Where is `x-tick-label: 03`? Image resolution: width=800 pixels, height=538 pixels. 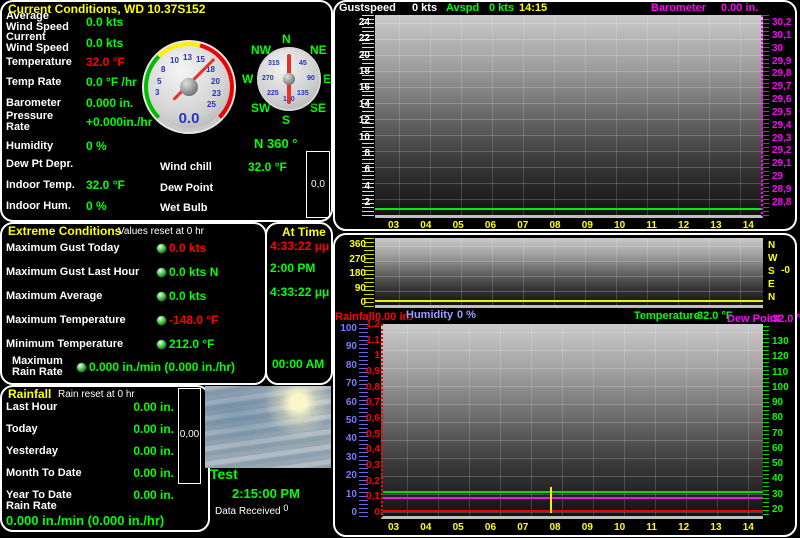 x-tick-label: 03 is located at coordinates (394, 527).